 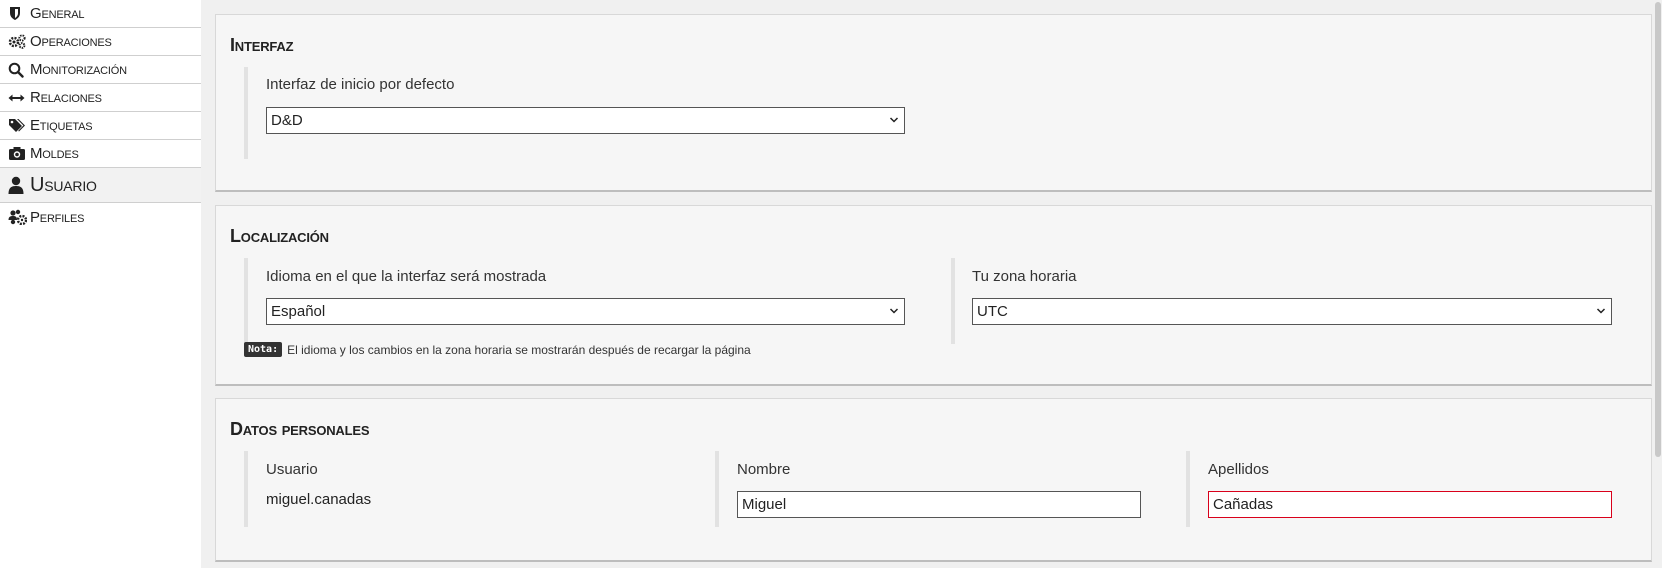 I want to click on sidebar-item-label: Etiquetas, so click(x=61, y=125).